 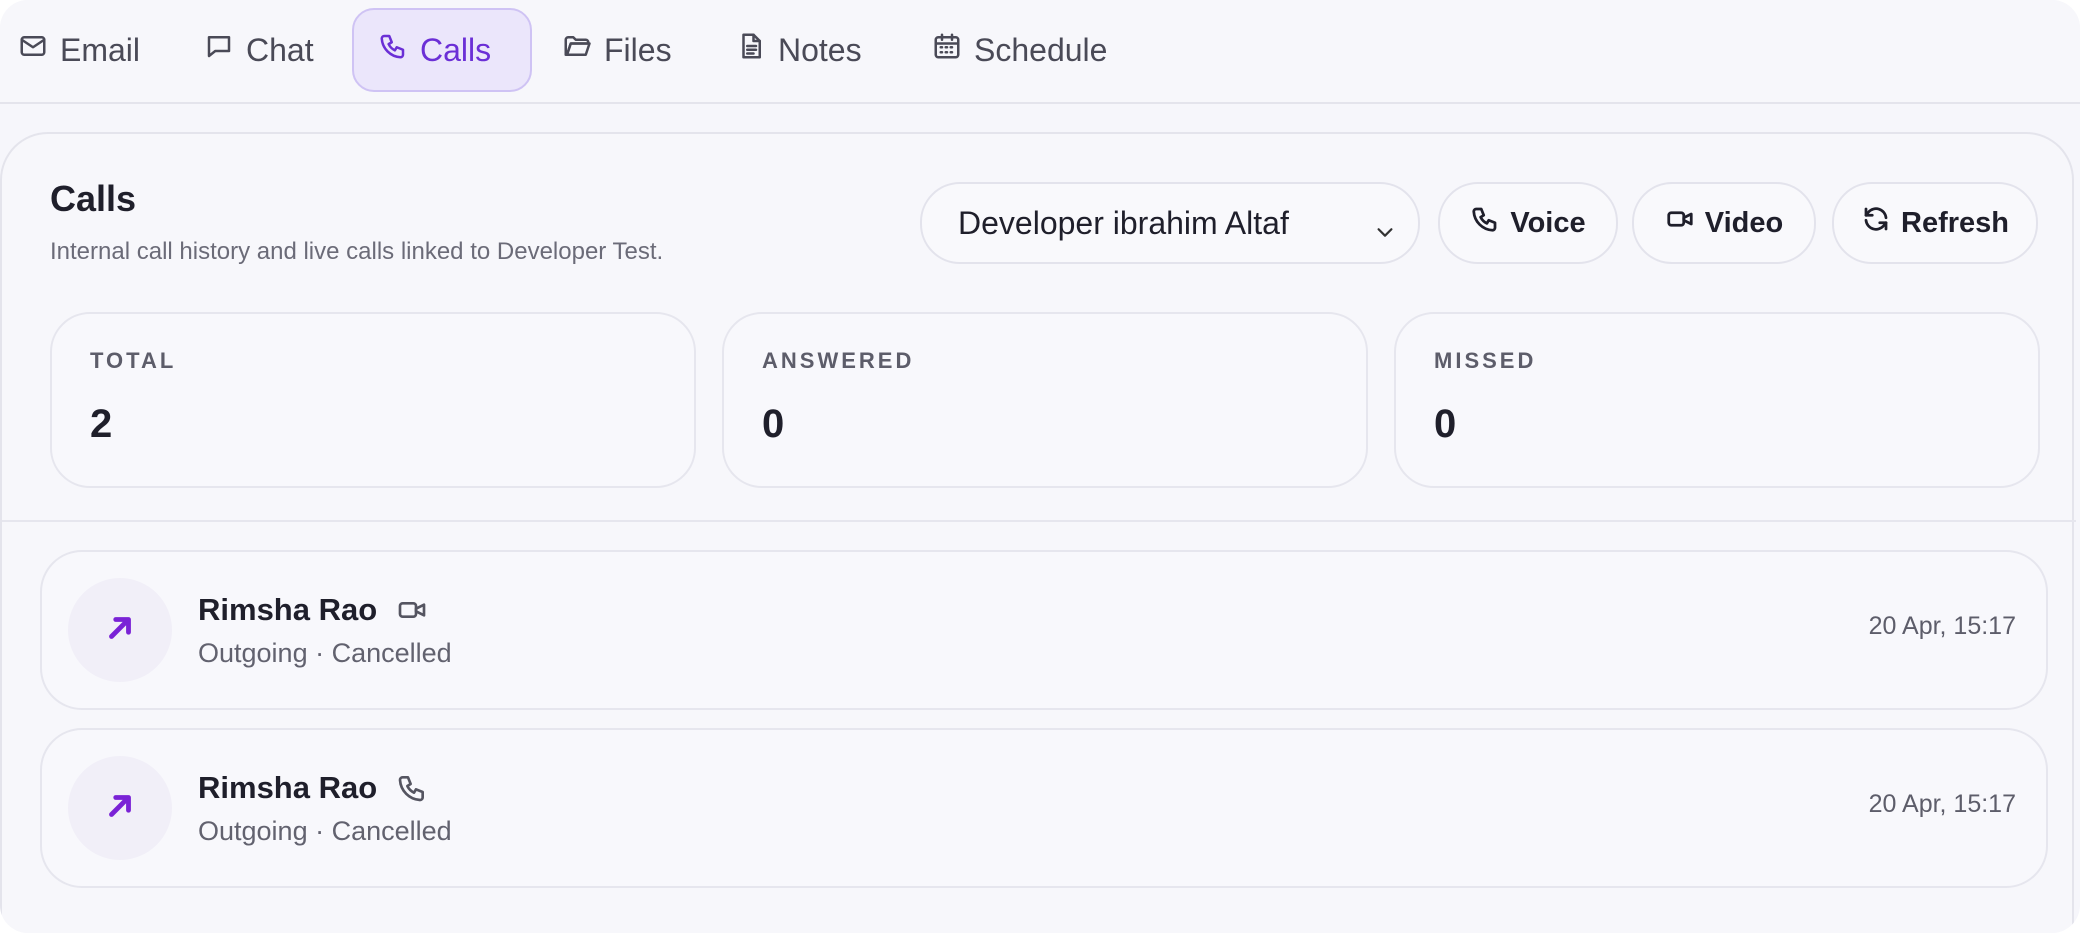 I want to click on tab-calls: Calls, so click(x=442, y=50).